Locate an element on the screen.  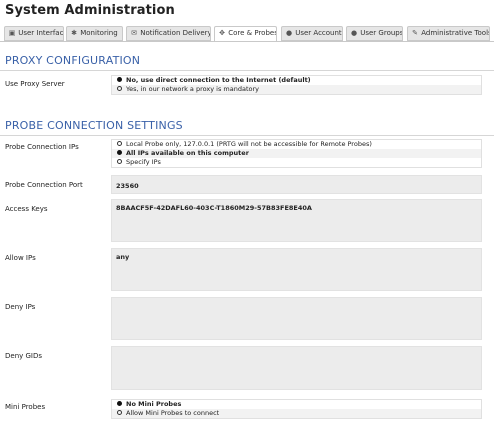
tab-label: User Groups is located at coordinates (381, 33).